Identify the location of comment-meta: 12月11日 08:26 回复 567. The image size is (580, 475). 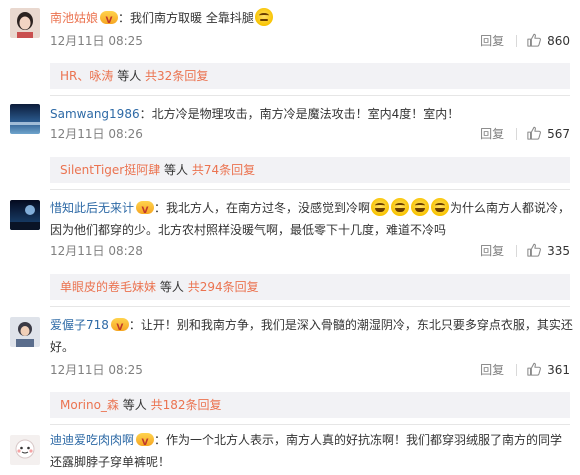
(310, 134).